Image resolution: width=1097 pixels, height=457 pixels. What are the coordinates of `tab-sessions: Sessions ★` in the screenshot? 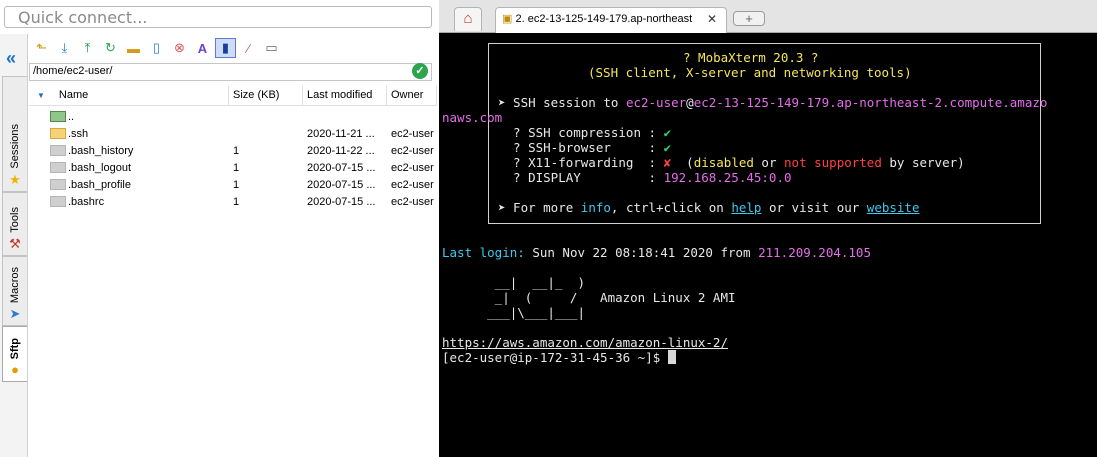 It's located at (14, 134).